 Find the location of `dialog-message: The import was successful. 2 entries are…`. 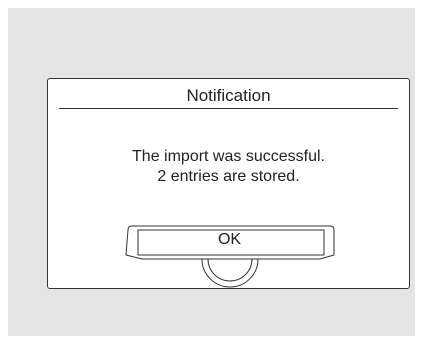

dialog-message: The import was successful. 2 entries are… is located at coordinates (228, 167).